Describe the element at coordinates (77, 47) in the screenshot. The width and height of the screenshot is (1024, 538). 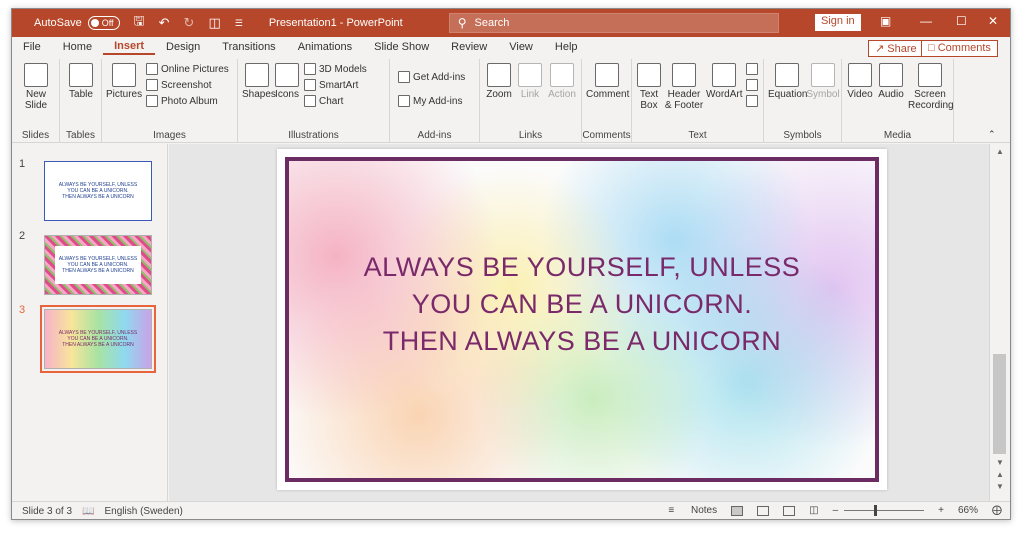
I see `tab-home: Home` at that location.